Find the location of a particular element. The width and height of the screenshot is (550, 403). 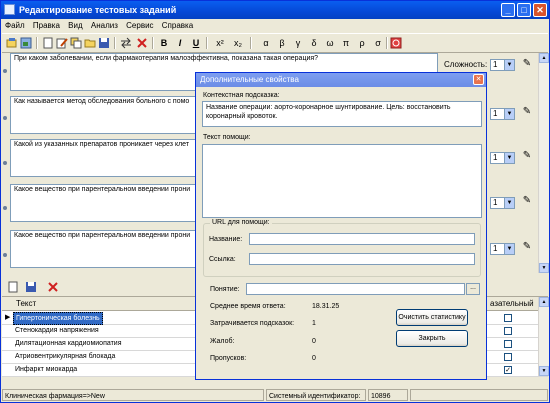

grid-cell-text: Стенокардия напряжения is located at coordinates (57, 330).